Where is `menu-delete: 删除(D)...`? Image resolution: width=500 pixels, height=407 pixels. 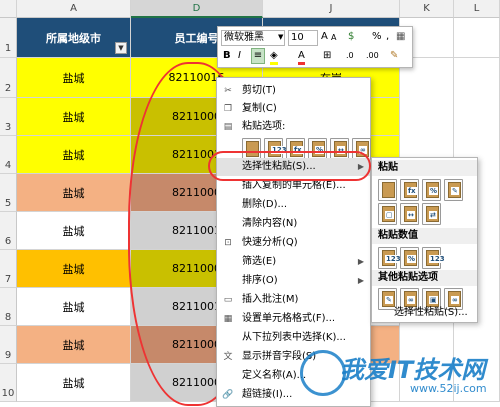 menu-delete: 删除(D)... is located at coordinates (293, 205).